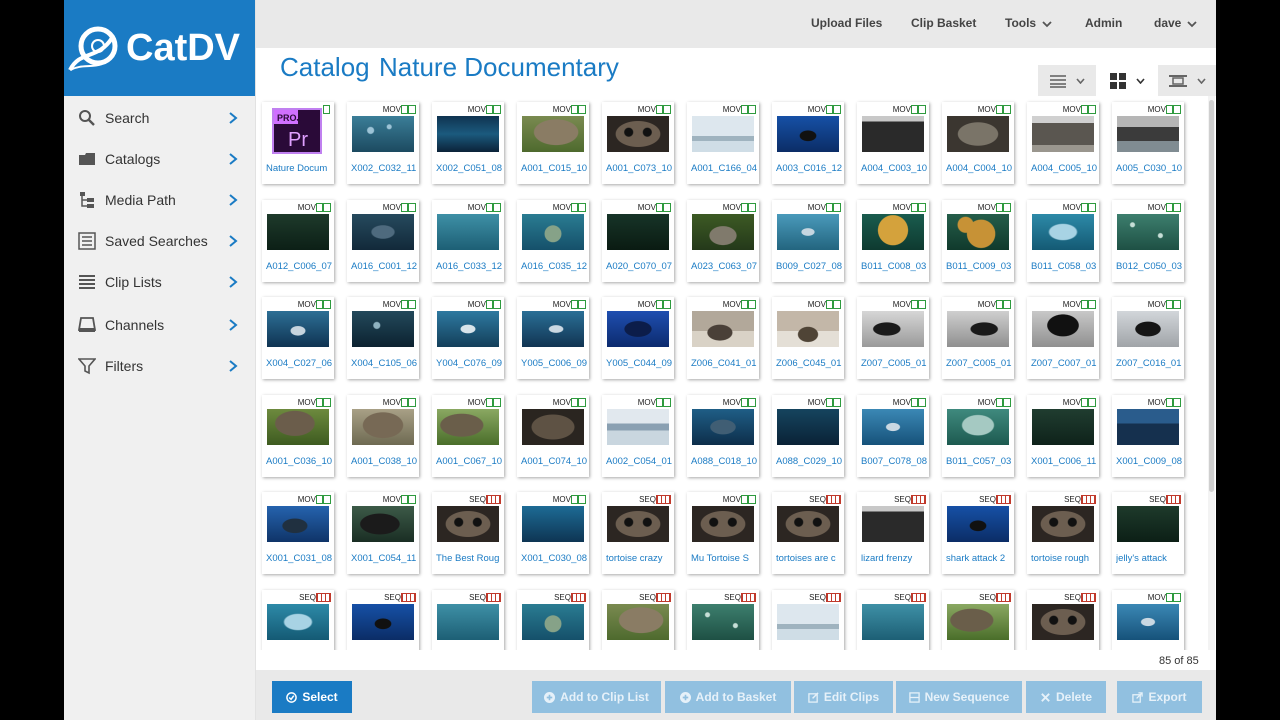  I want to click on clip-tile: MOV X001_C006_11, so click(1063, 435).